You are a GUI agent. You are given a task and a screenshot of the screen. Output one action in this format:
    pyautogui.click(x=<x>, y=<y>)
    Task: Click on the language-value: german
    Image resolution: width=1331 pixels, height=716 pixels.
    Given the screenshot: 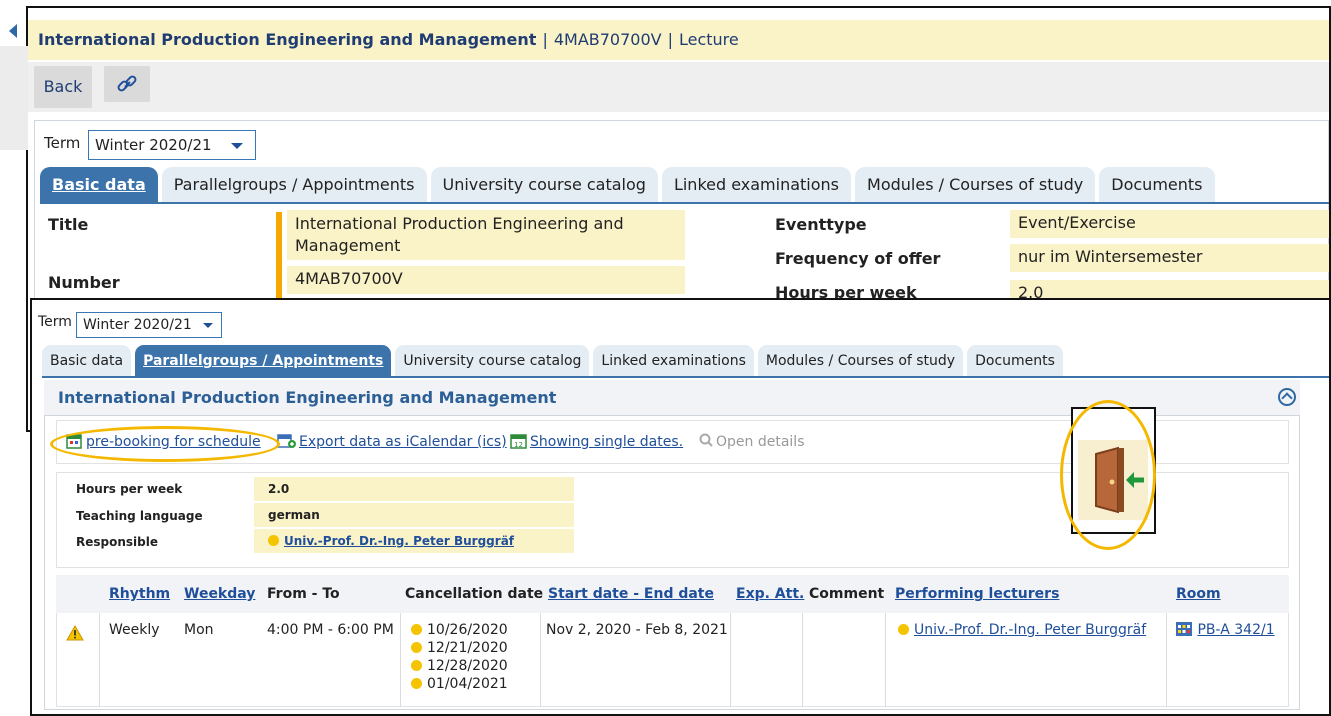 What is the action you would take?
    pyautogui.click(x=414, y=515)
    